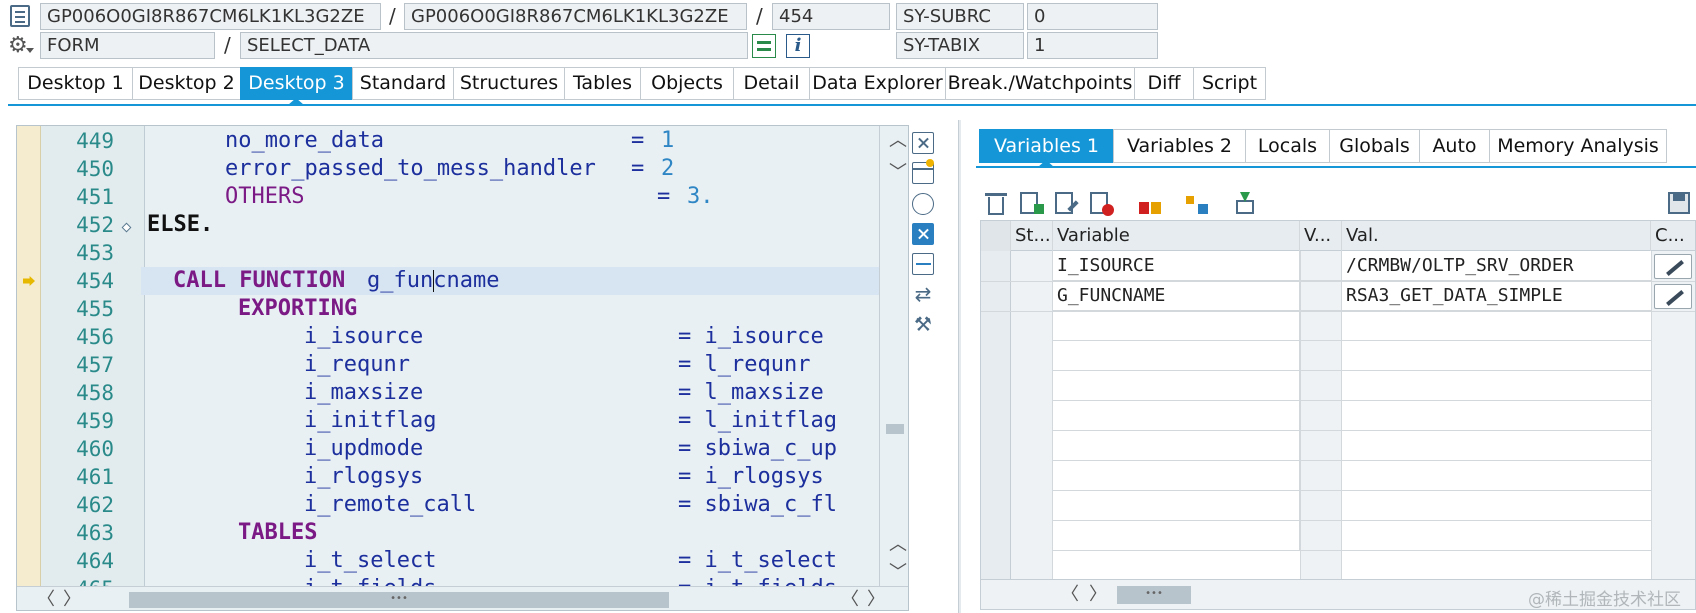 This screenshot has width=1696, height=613. Describe the element at coordinates (1496, 296) in the screenshot. I see `variable-value-cell: RSA3_GET_DATA_SIMPLE` at that location.